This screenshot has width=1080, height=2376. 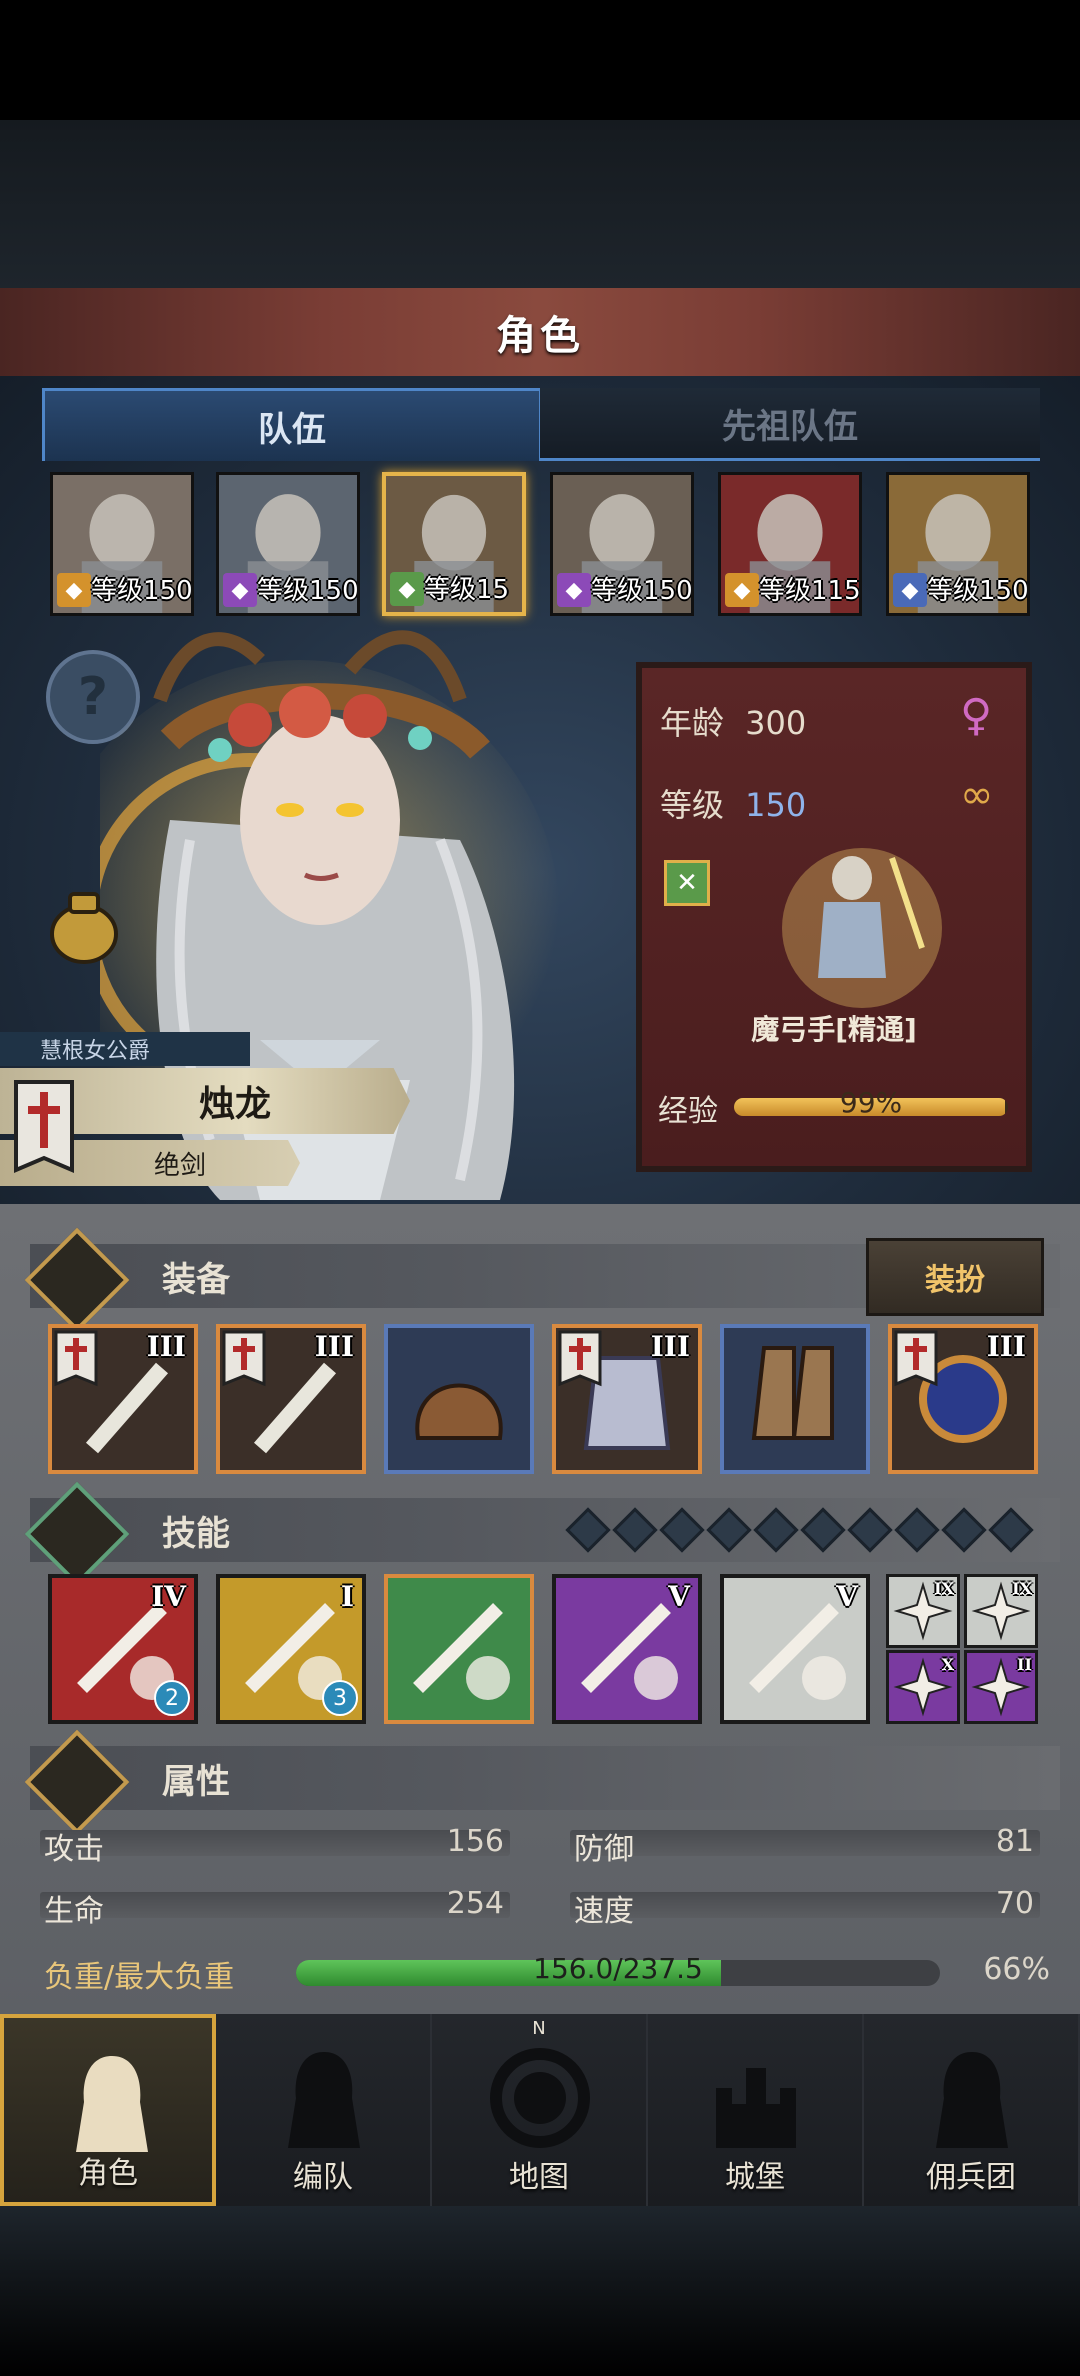 I want to click on compass-north-label: N, so click(x=539, y=2028).